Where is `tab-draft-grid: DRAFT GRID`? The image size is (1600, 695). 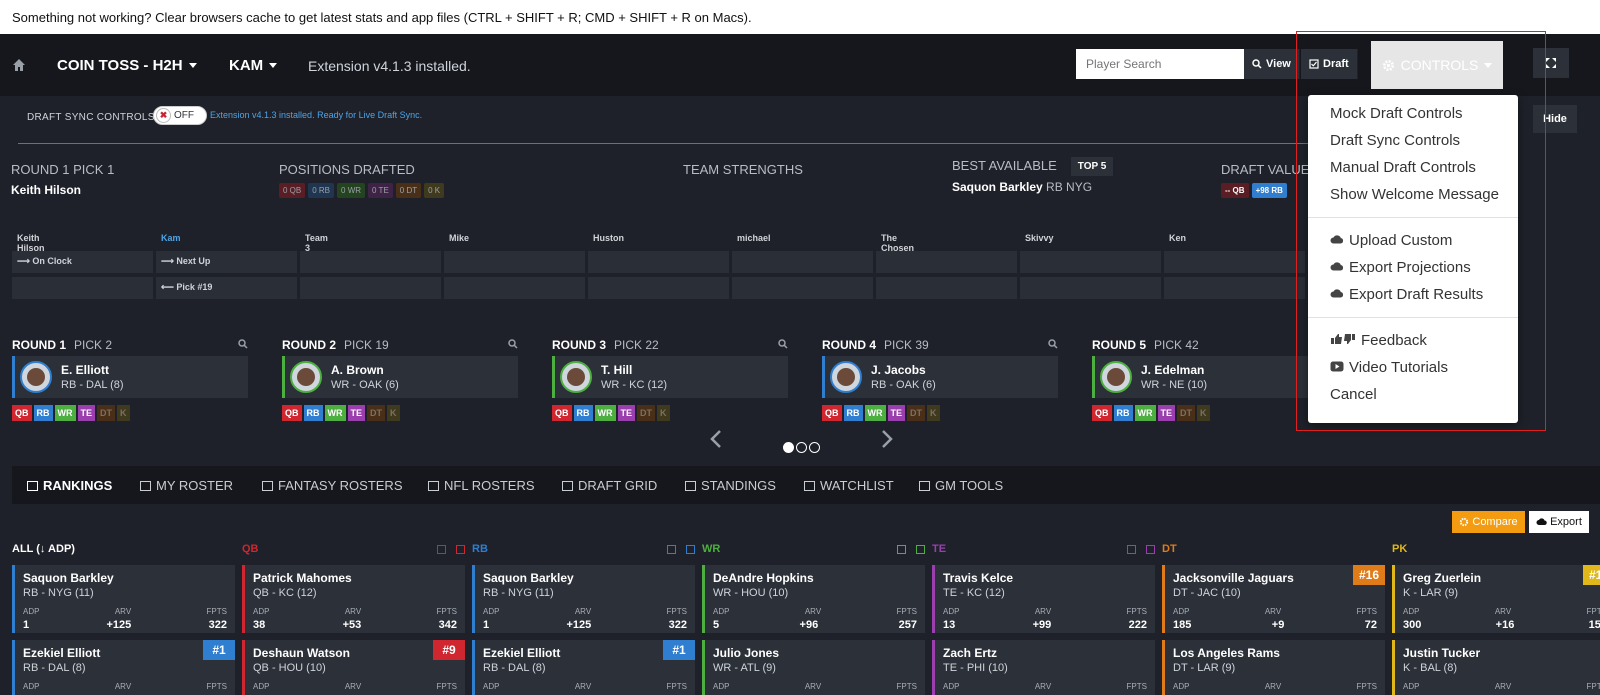 tab-draft-grid: DRAFT GRID is located at coordinates (609, 485).